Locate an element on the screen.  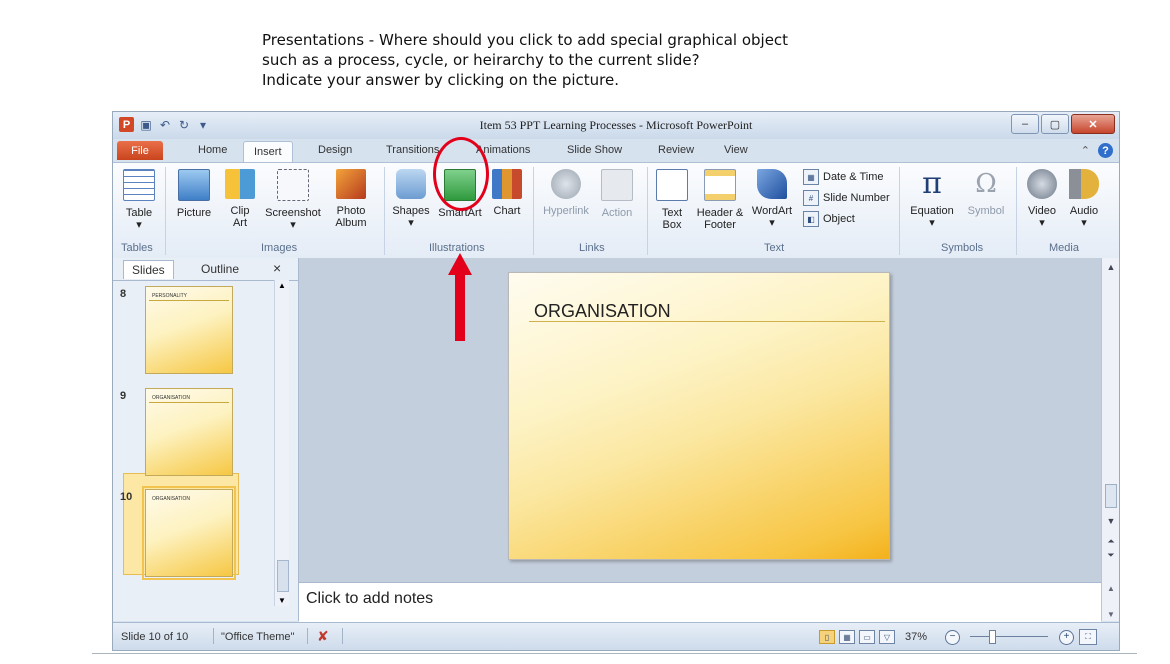
tab-design: Design is located at coordinates (335, 150).